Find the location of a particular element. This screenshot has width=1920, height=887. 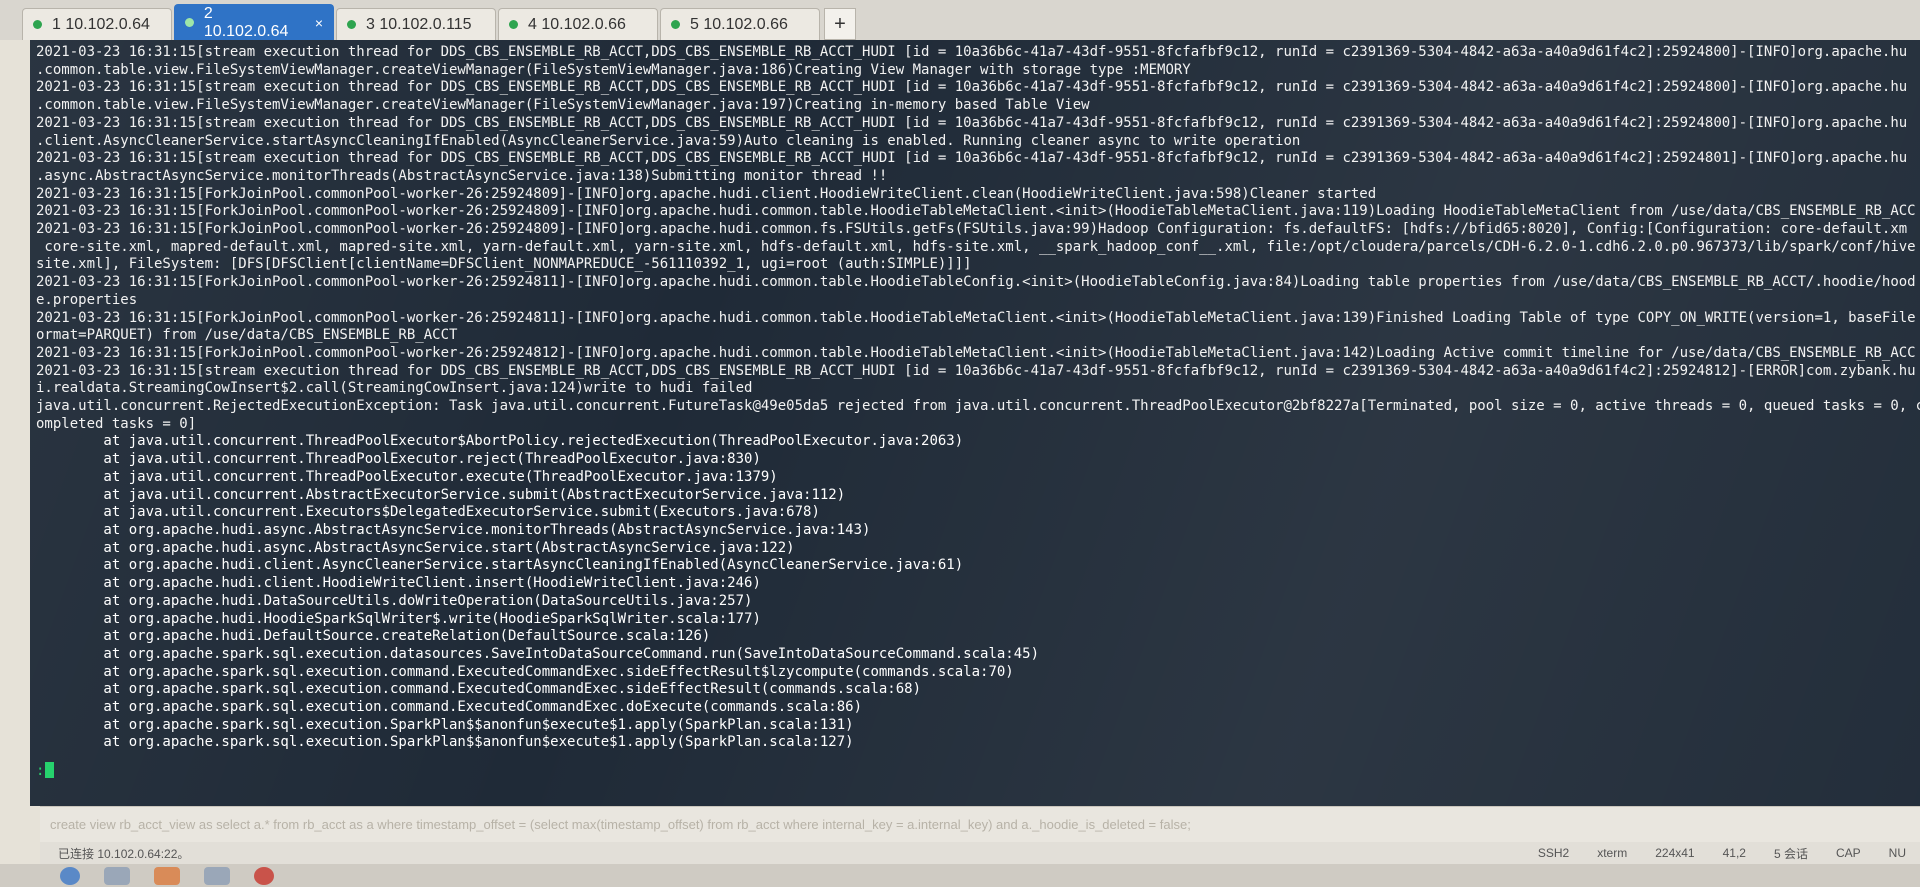

terminal-prompt: : is located at coordinates (978, 770).